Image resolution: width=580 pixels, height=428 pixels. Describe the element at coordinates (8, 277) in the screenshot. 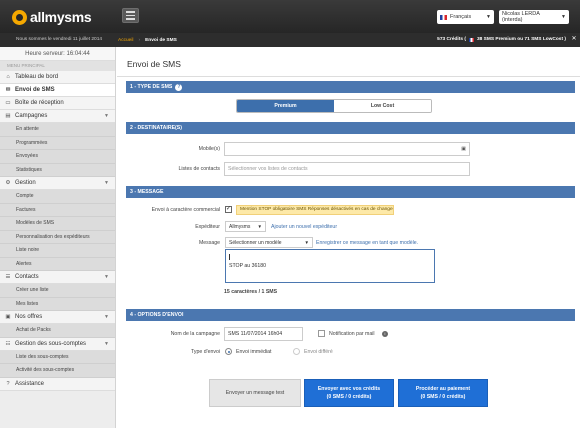

I see `contacts-icon: ☰` at that location.